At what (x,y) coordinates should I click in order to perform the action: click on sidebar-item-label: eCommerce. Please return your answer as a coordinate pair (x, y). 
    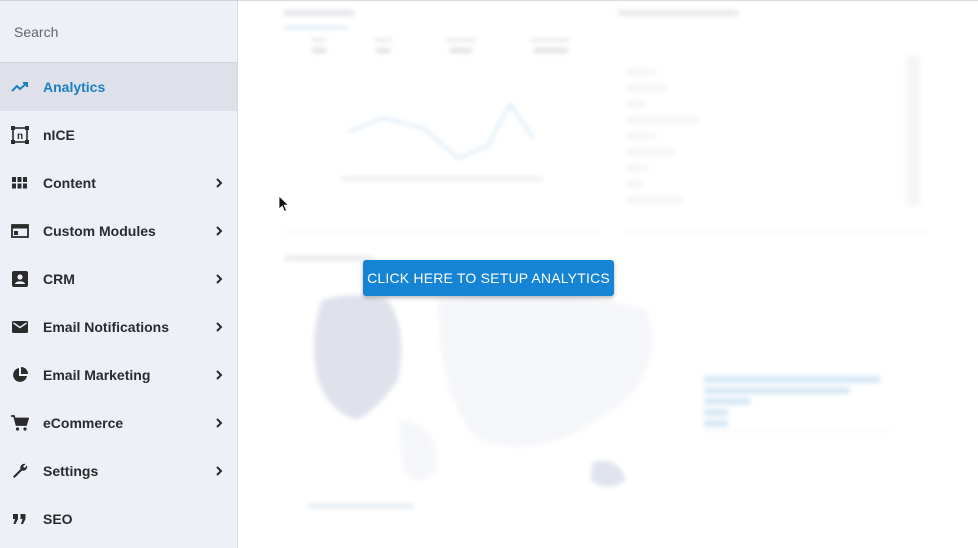
    Looking at the image, I should click on (83, 423).